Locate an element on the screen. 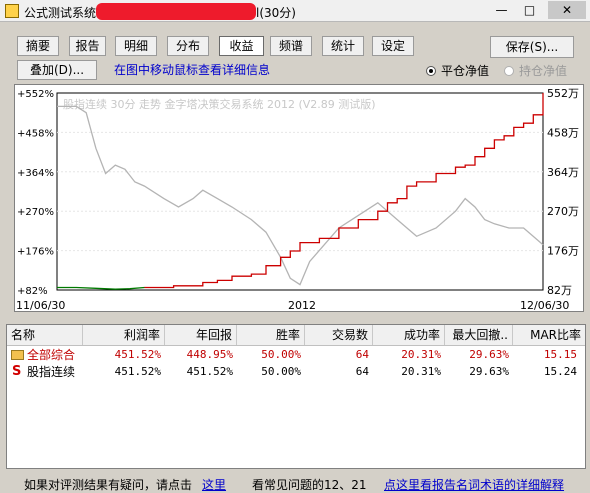  folder-icon is located at coordinates (17, 355).